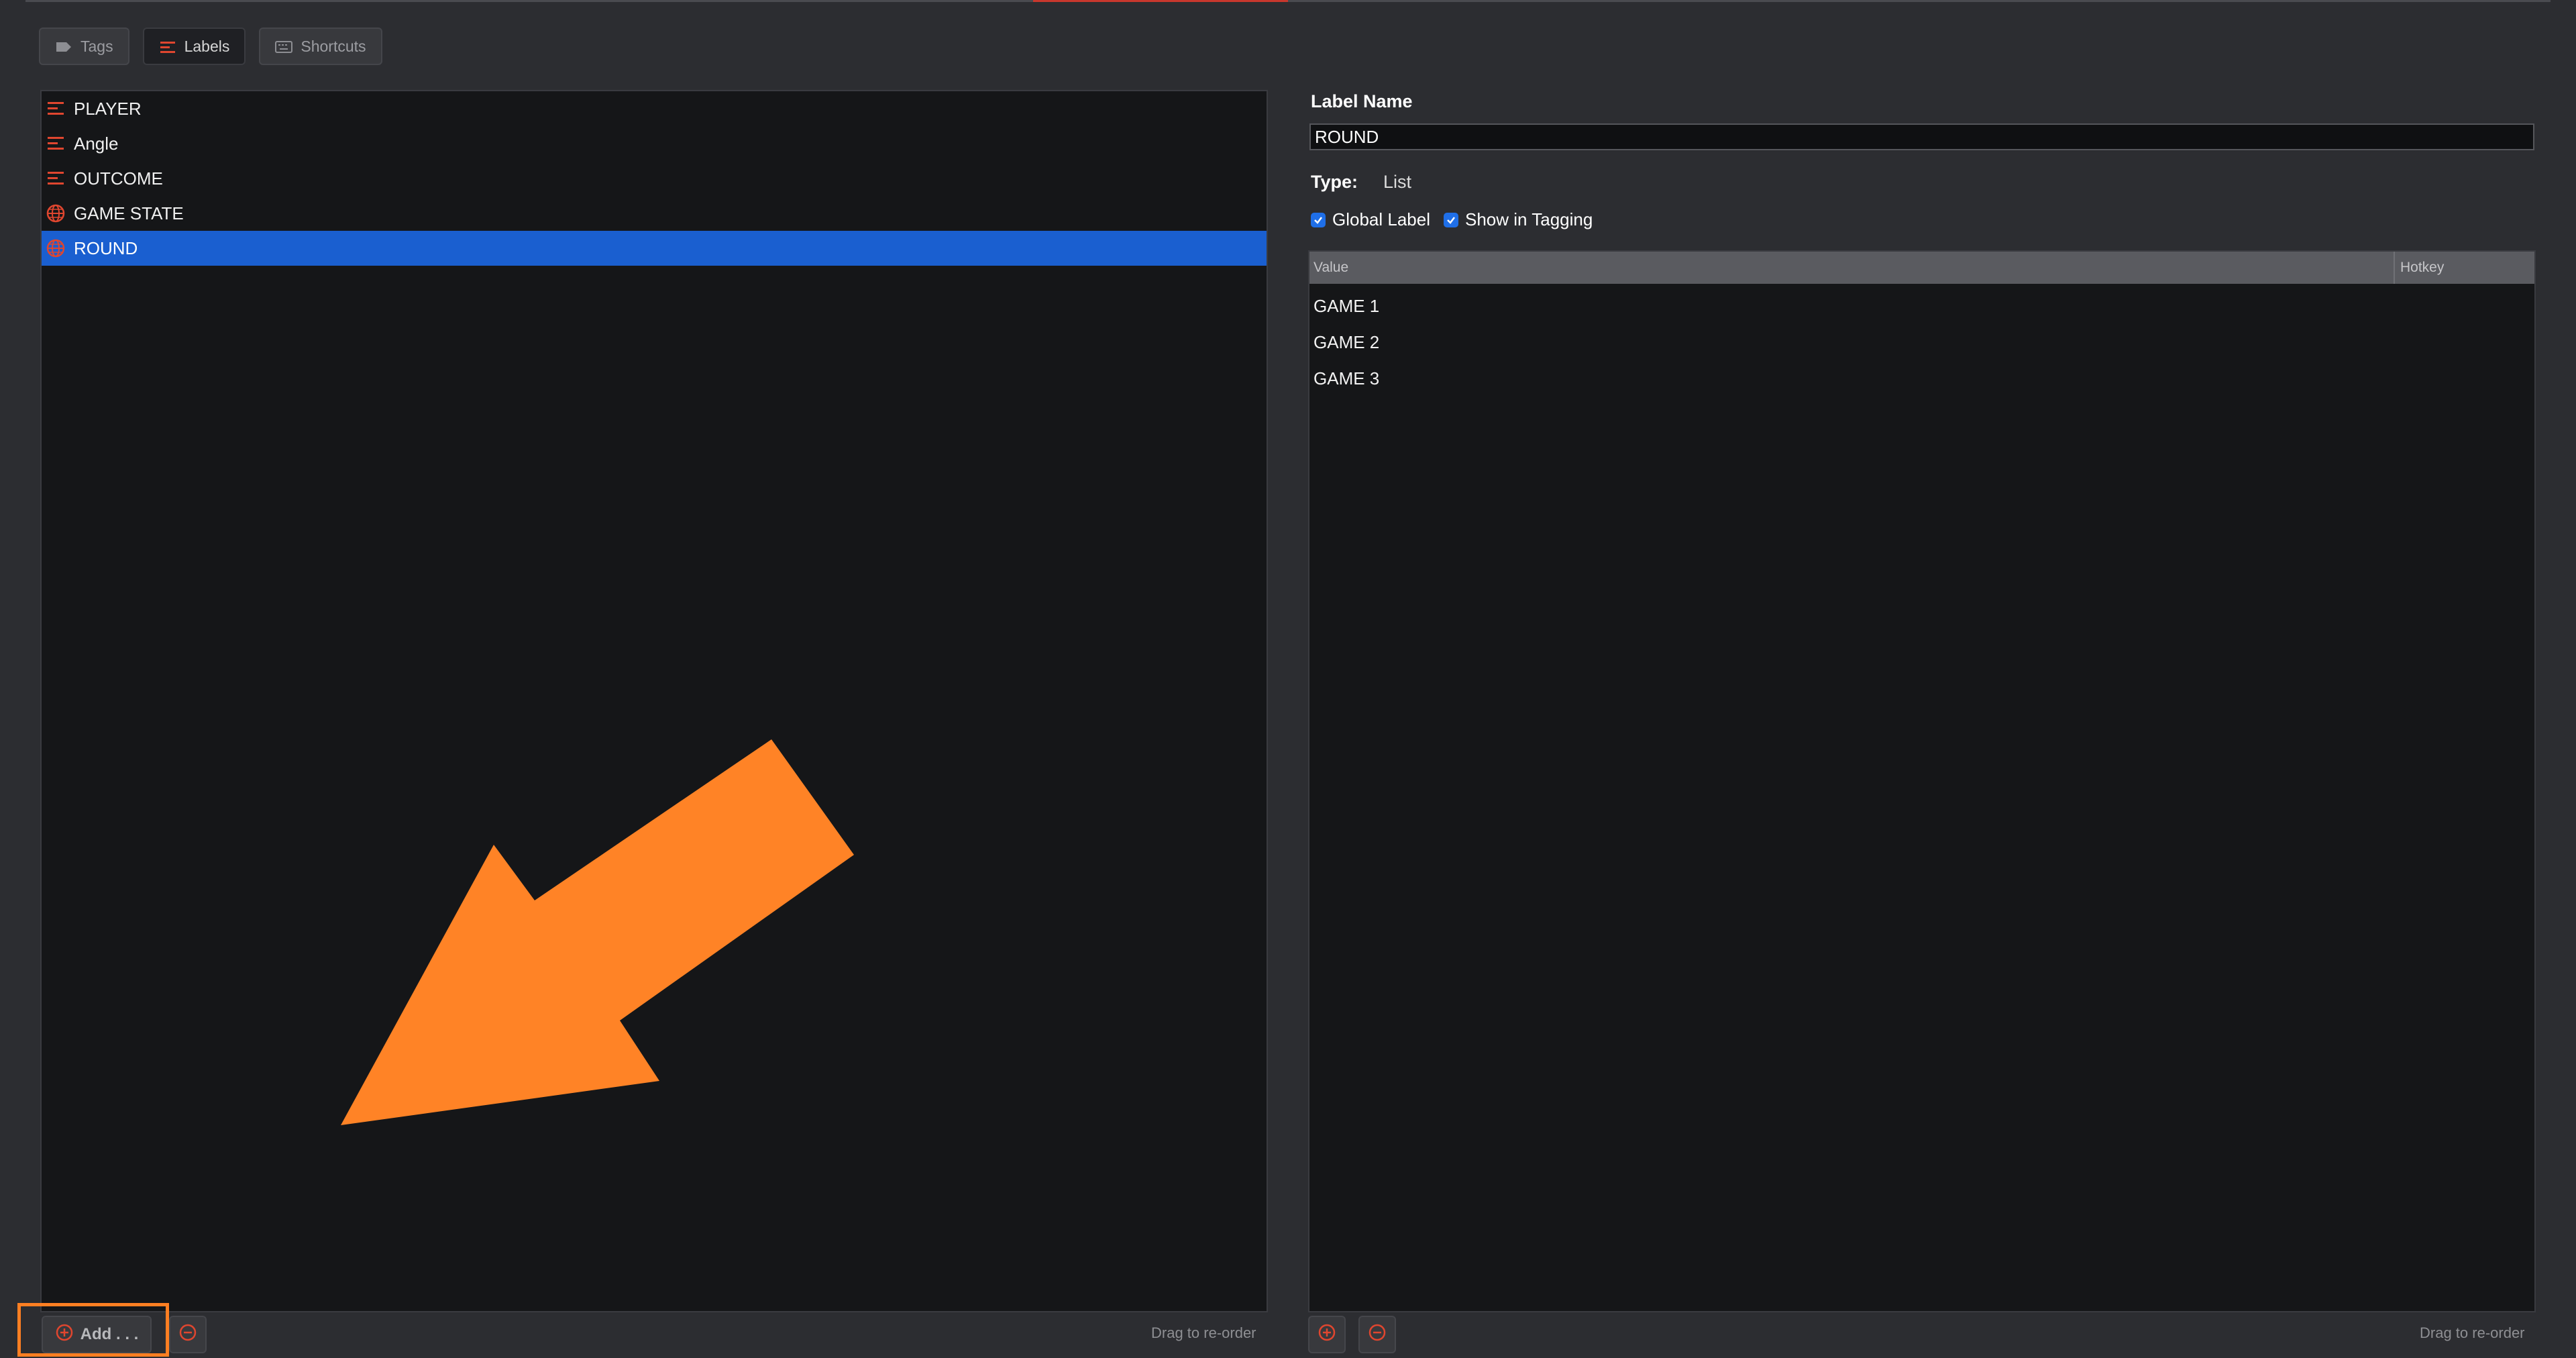  What do you see at coordinates (654, 143) in the screenshot?
I see `list-item: Angle` at bounding box center [654, 143].